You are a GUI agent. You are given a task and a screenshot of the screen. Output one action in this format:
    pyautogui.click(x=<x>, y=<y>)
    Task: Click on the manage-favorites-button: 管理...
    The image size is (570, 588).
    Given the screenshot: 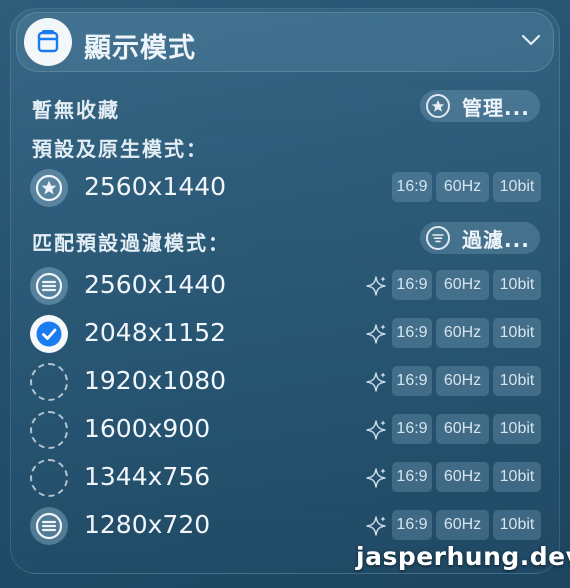 What is the action you would take?
    pyautogui.click(x=480, y=106)
    